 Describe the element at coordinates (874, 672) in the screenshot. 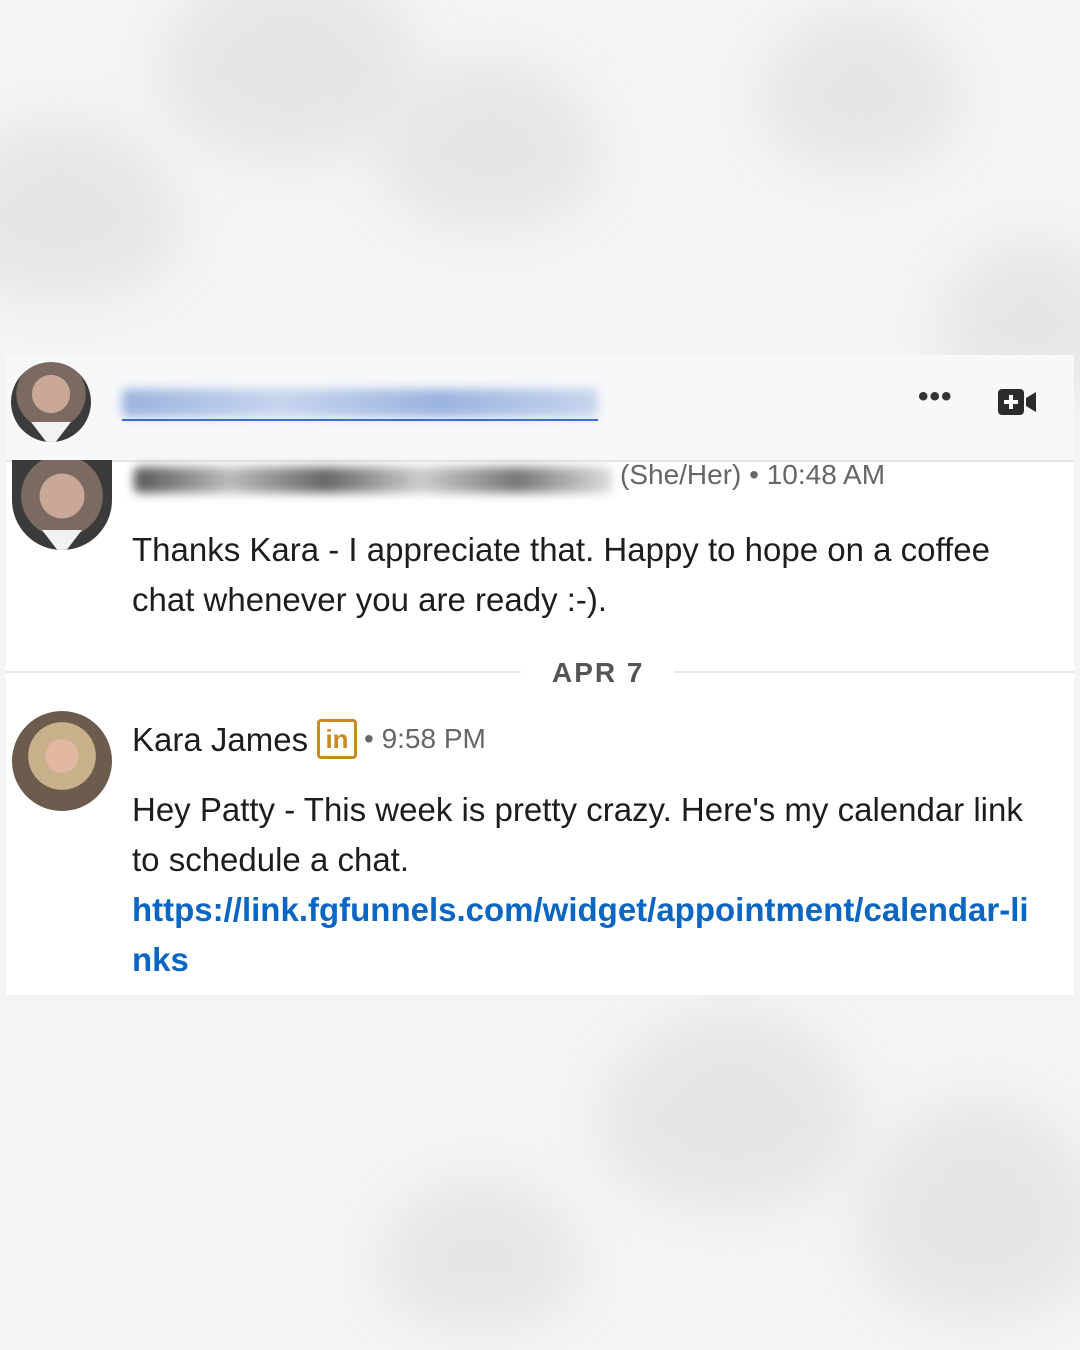

I see `date-divider-line-right` at that location.